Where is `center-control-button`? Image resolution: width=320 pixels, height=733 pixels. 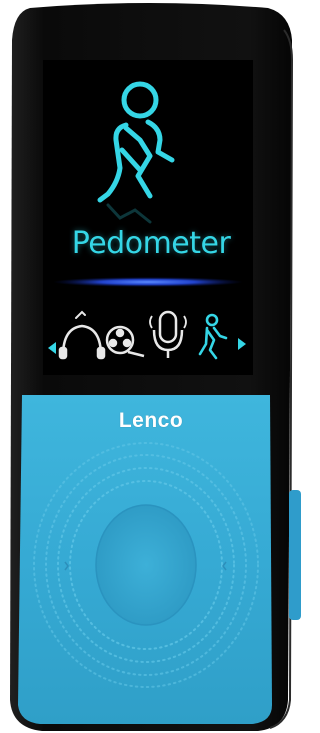
center-control-button is located at coordinates (146, 565).